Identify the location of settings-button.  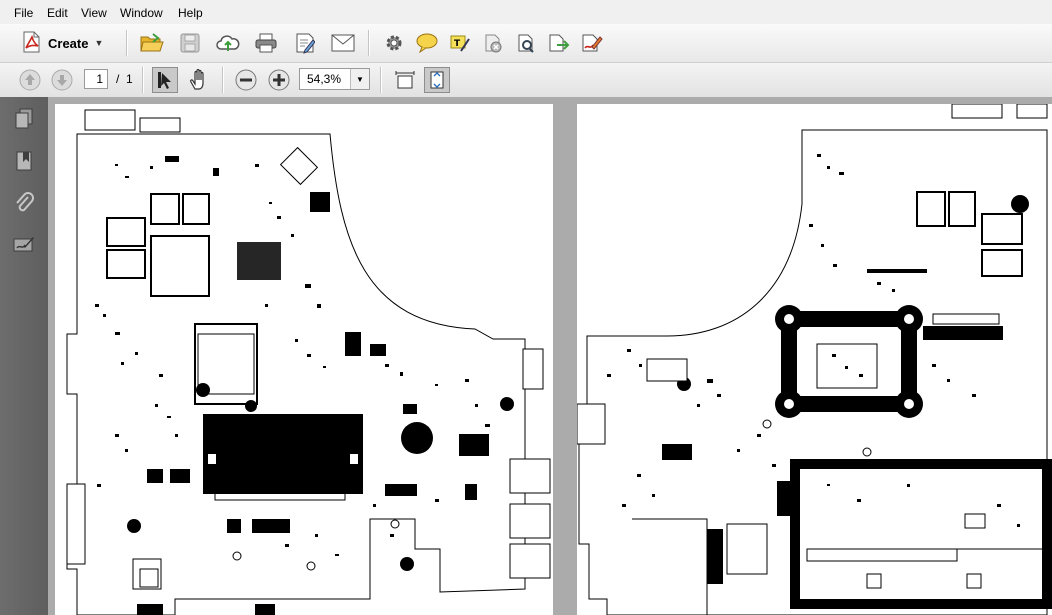
(394, 43).